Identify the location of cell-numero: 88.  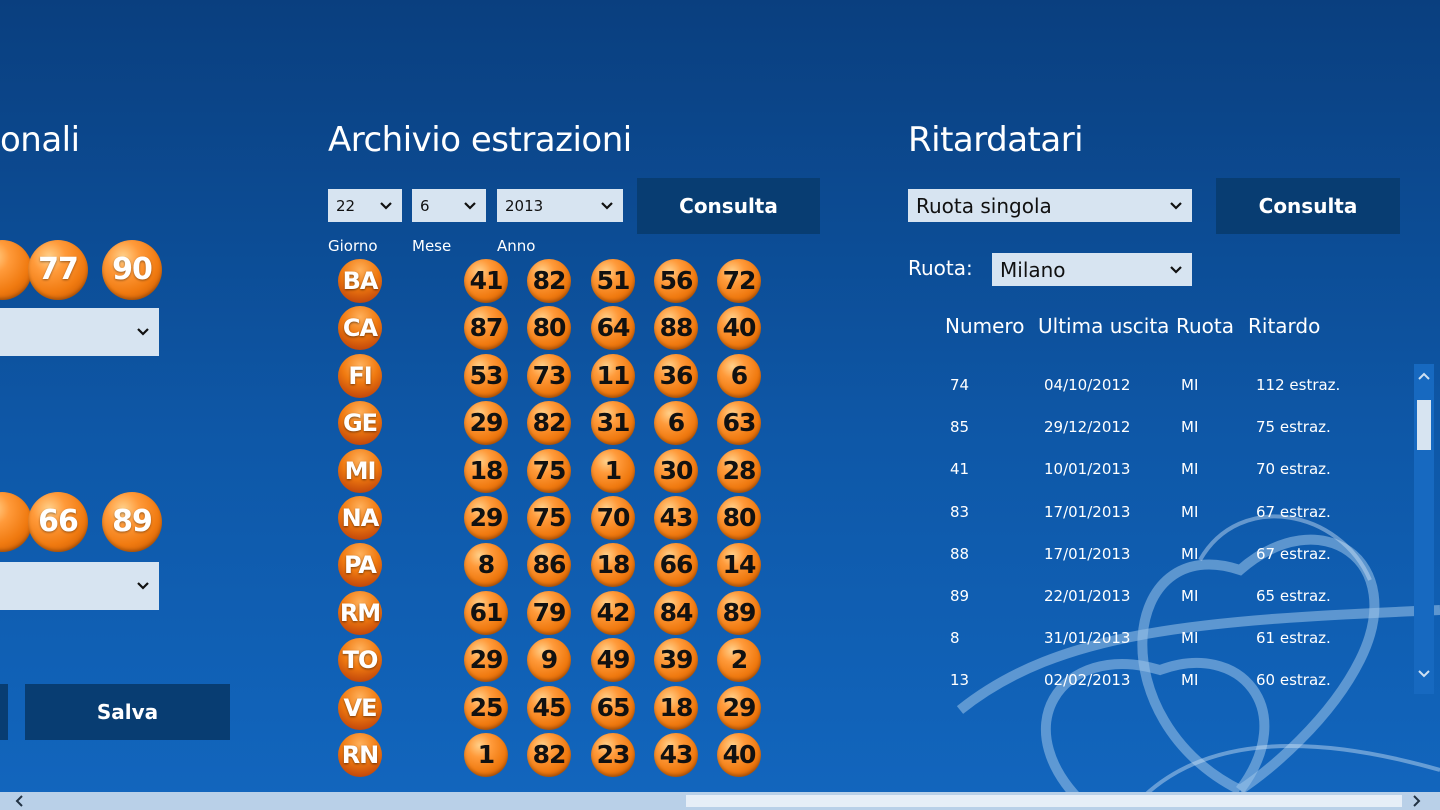
(960, 554).